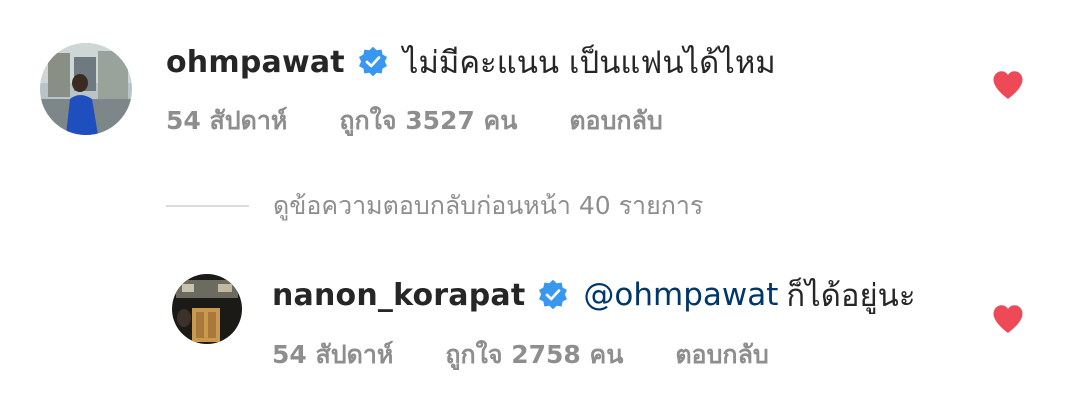 The width and height of the screenshot is (1080, 418). What do you see at coordinates (488, 205) in the screenshot?
I see `view-replies-label: ดูข้อความตอบกลับก่อนหน้า 40 รายการ` at bounding box center [488, 205].